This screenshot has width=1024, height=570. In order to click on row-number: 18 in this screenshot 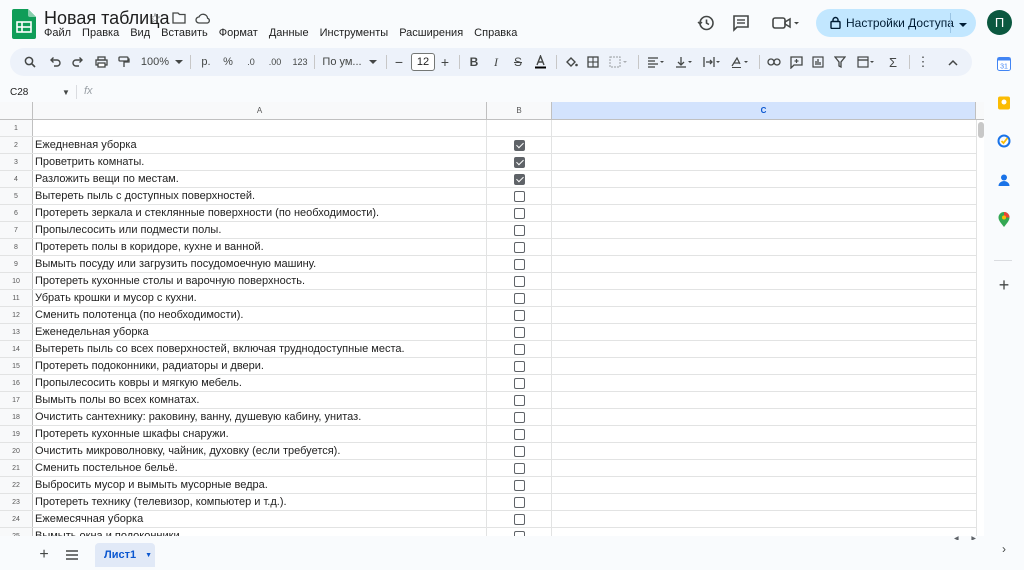, I will do `click(16, 417)`.